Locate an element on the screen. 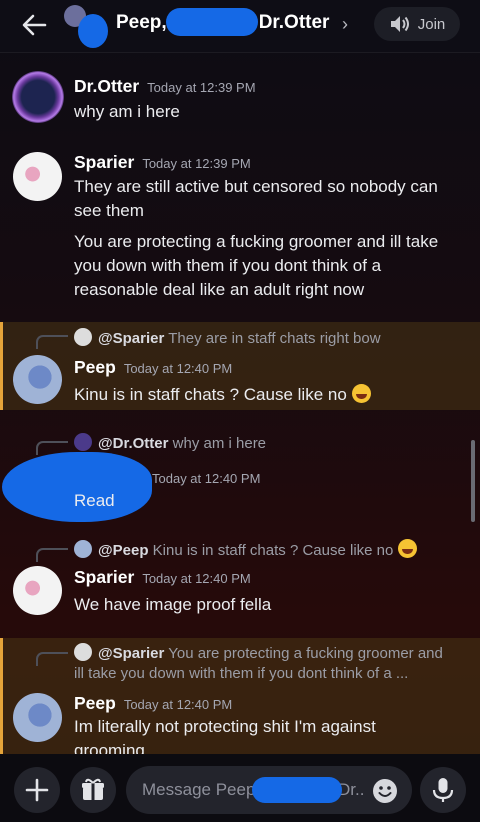 The height and width of the screenshot is (822, 480). message-composer: Message Peep Dr.. is located at coordinates (240, 788).